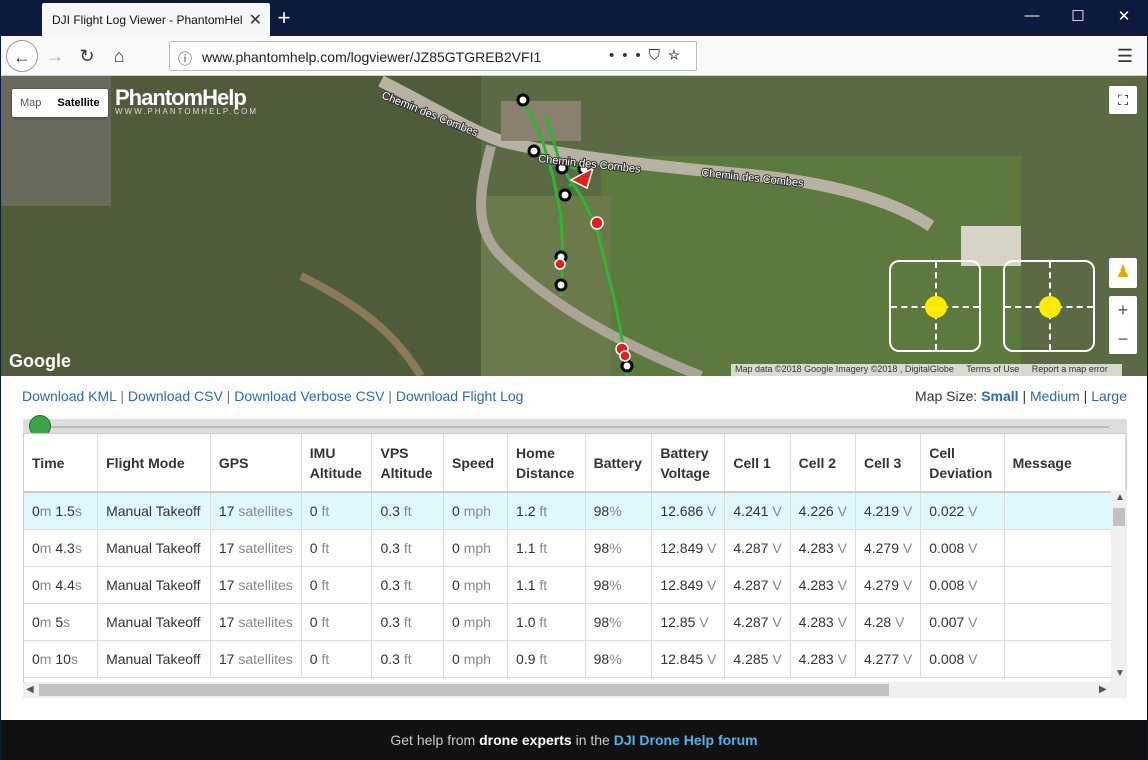  I want to click on table-horizontal-scrollbar: ◀ ▶, so click(575, 690).